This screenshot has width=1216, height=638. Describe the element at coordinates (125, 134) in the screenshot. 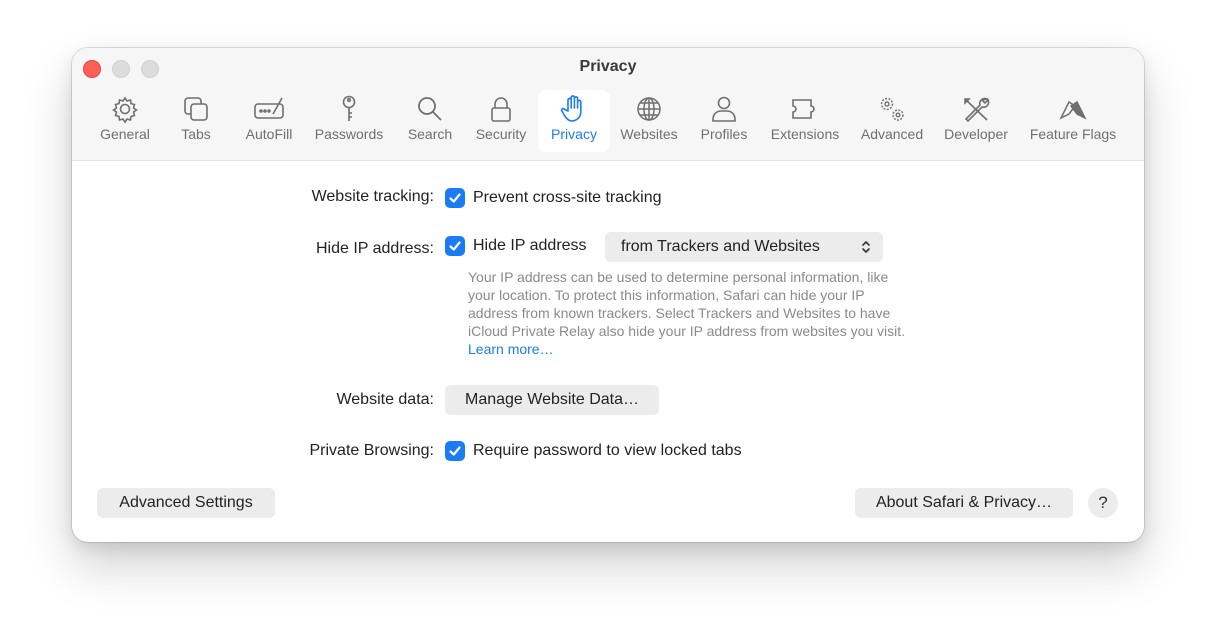

I see `tab-label: General` at that location.